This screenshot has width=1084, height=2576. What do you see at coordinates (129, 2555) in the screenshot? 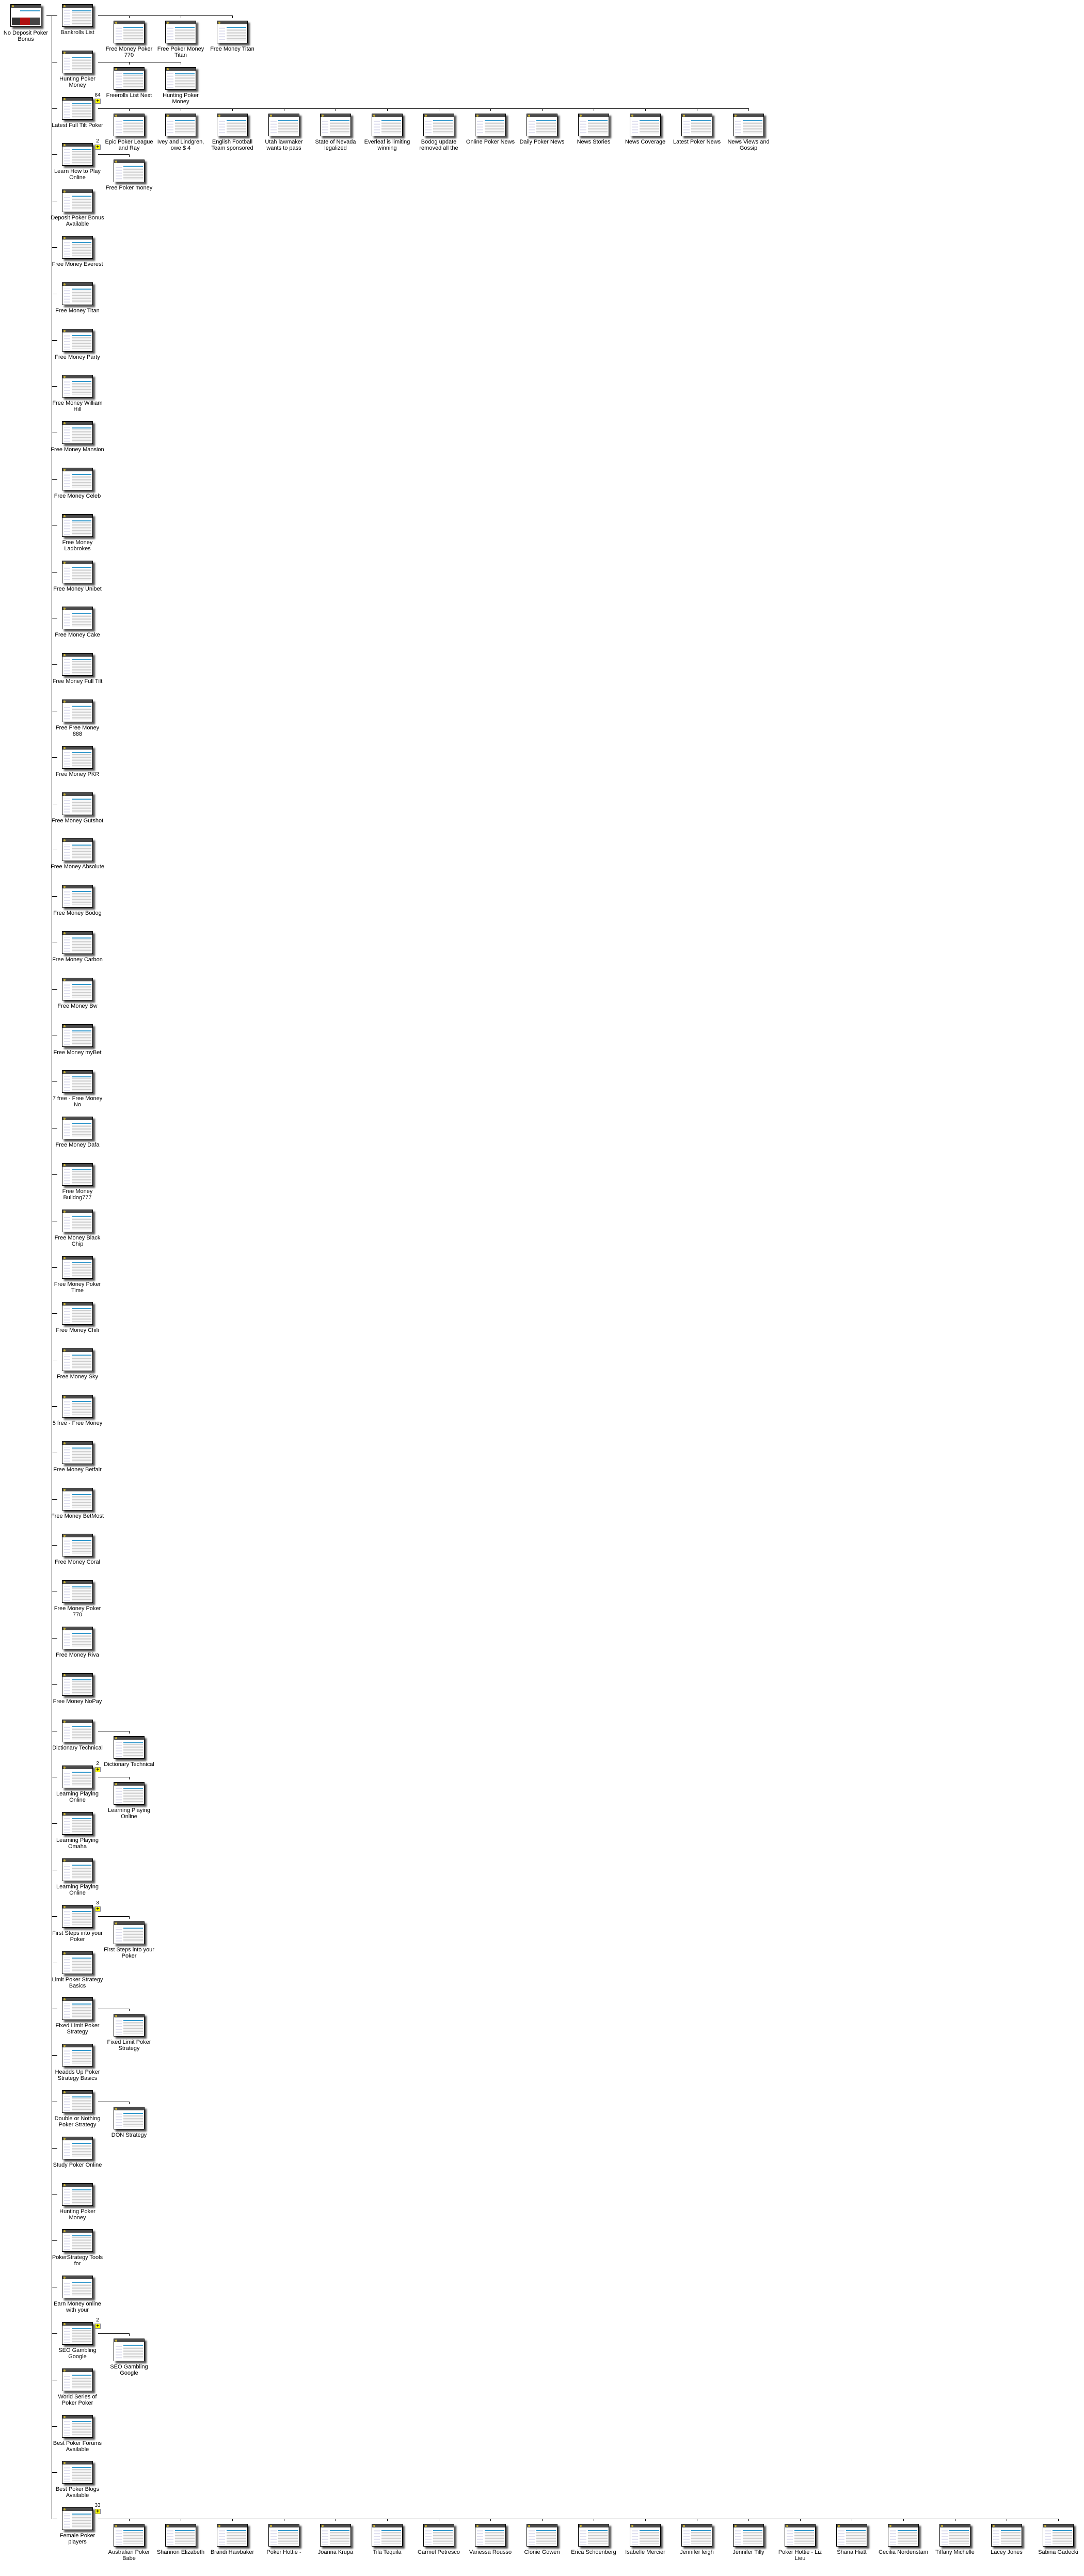
I see `child-page-label: Australian Poker Babe` at bounding box center [129, 2555].